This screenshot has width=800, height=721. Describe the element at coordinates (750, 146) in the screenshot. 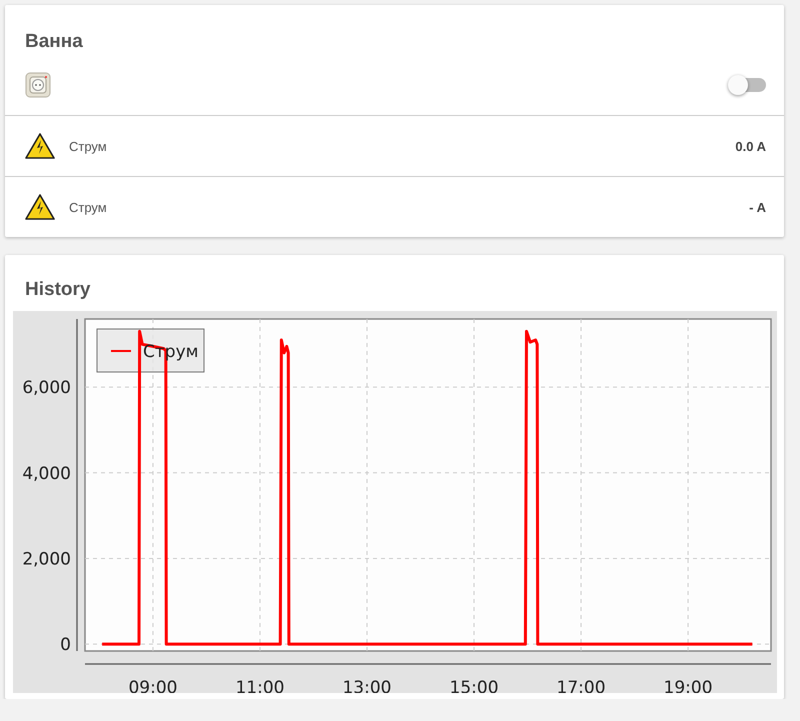

I see `sensor-value: 0.0 A` at that location.